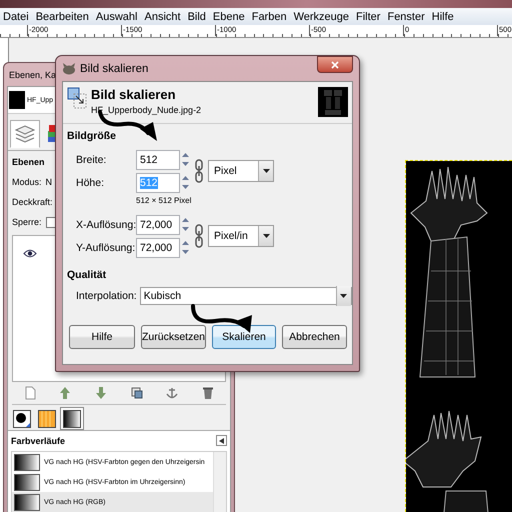 This screenshot has width=512, height=512. I want to click on dialog-button: Hilfe, so click(102, 337).